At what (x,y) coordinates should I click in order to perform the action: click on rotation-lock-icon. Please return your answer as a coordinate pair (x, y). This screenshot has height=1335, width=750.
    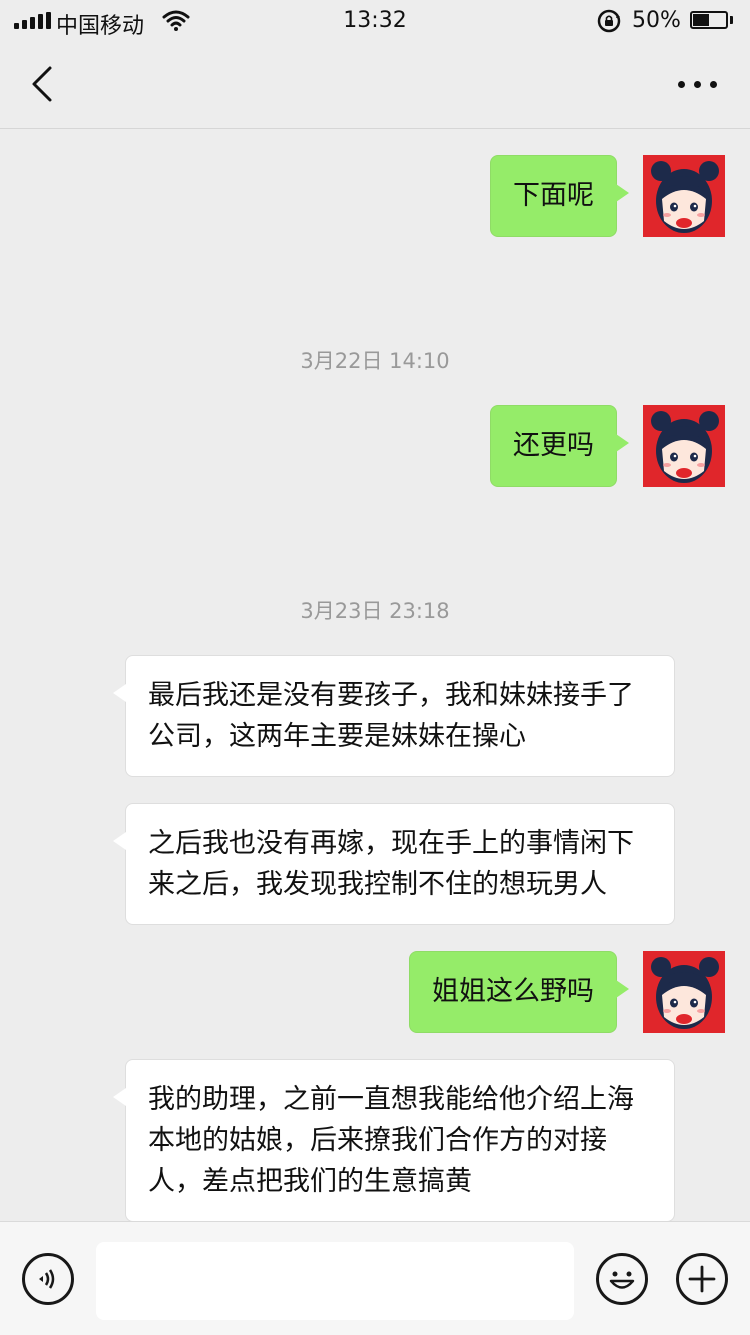
    Looking at the image, I should click on (609, 21).